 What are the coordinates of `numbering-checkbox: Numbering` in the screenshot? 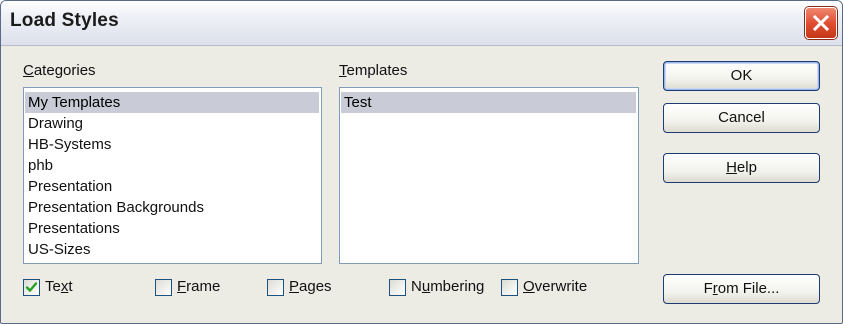 It's located at (441, 288).